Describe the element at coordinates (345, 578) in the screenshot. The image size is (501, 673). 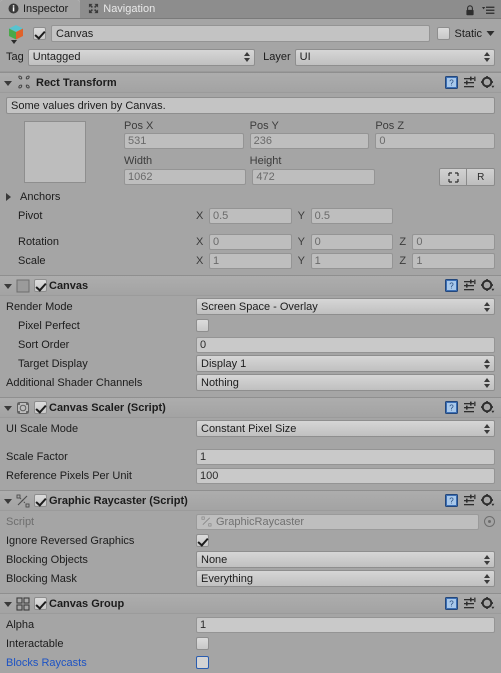
I see `blocking-mask-dropdown: Everything` at that location.